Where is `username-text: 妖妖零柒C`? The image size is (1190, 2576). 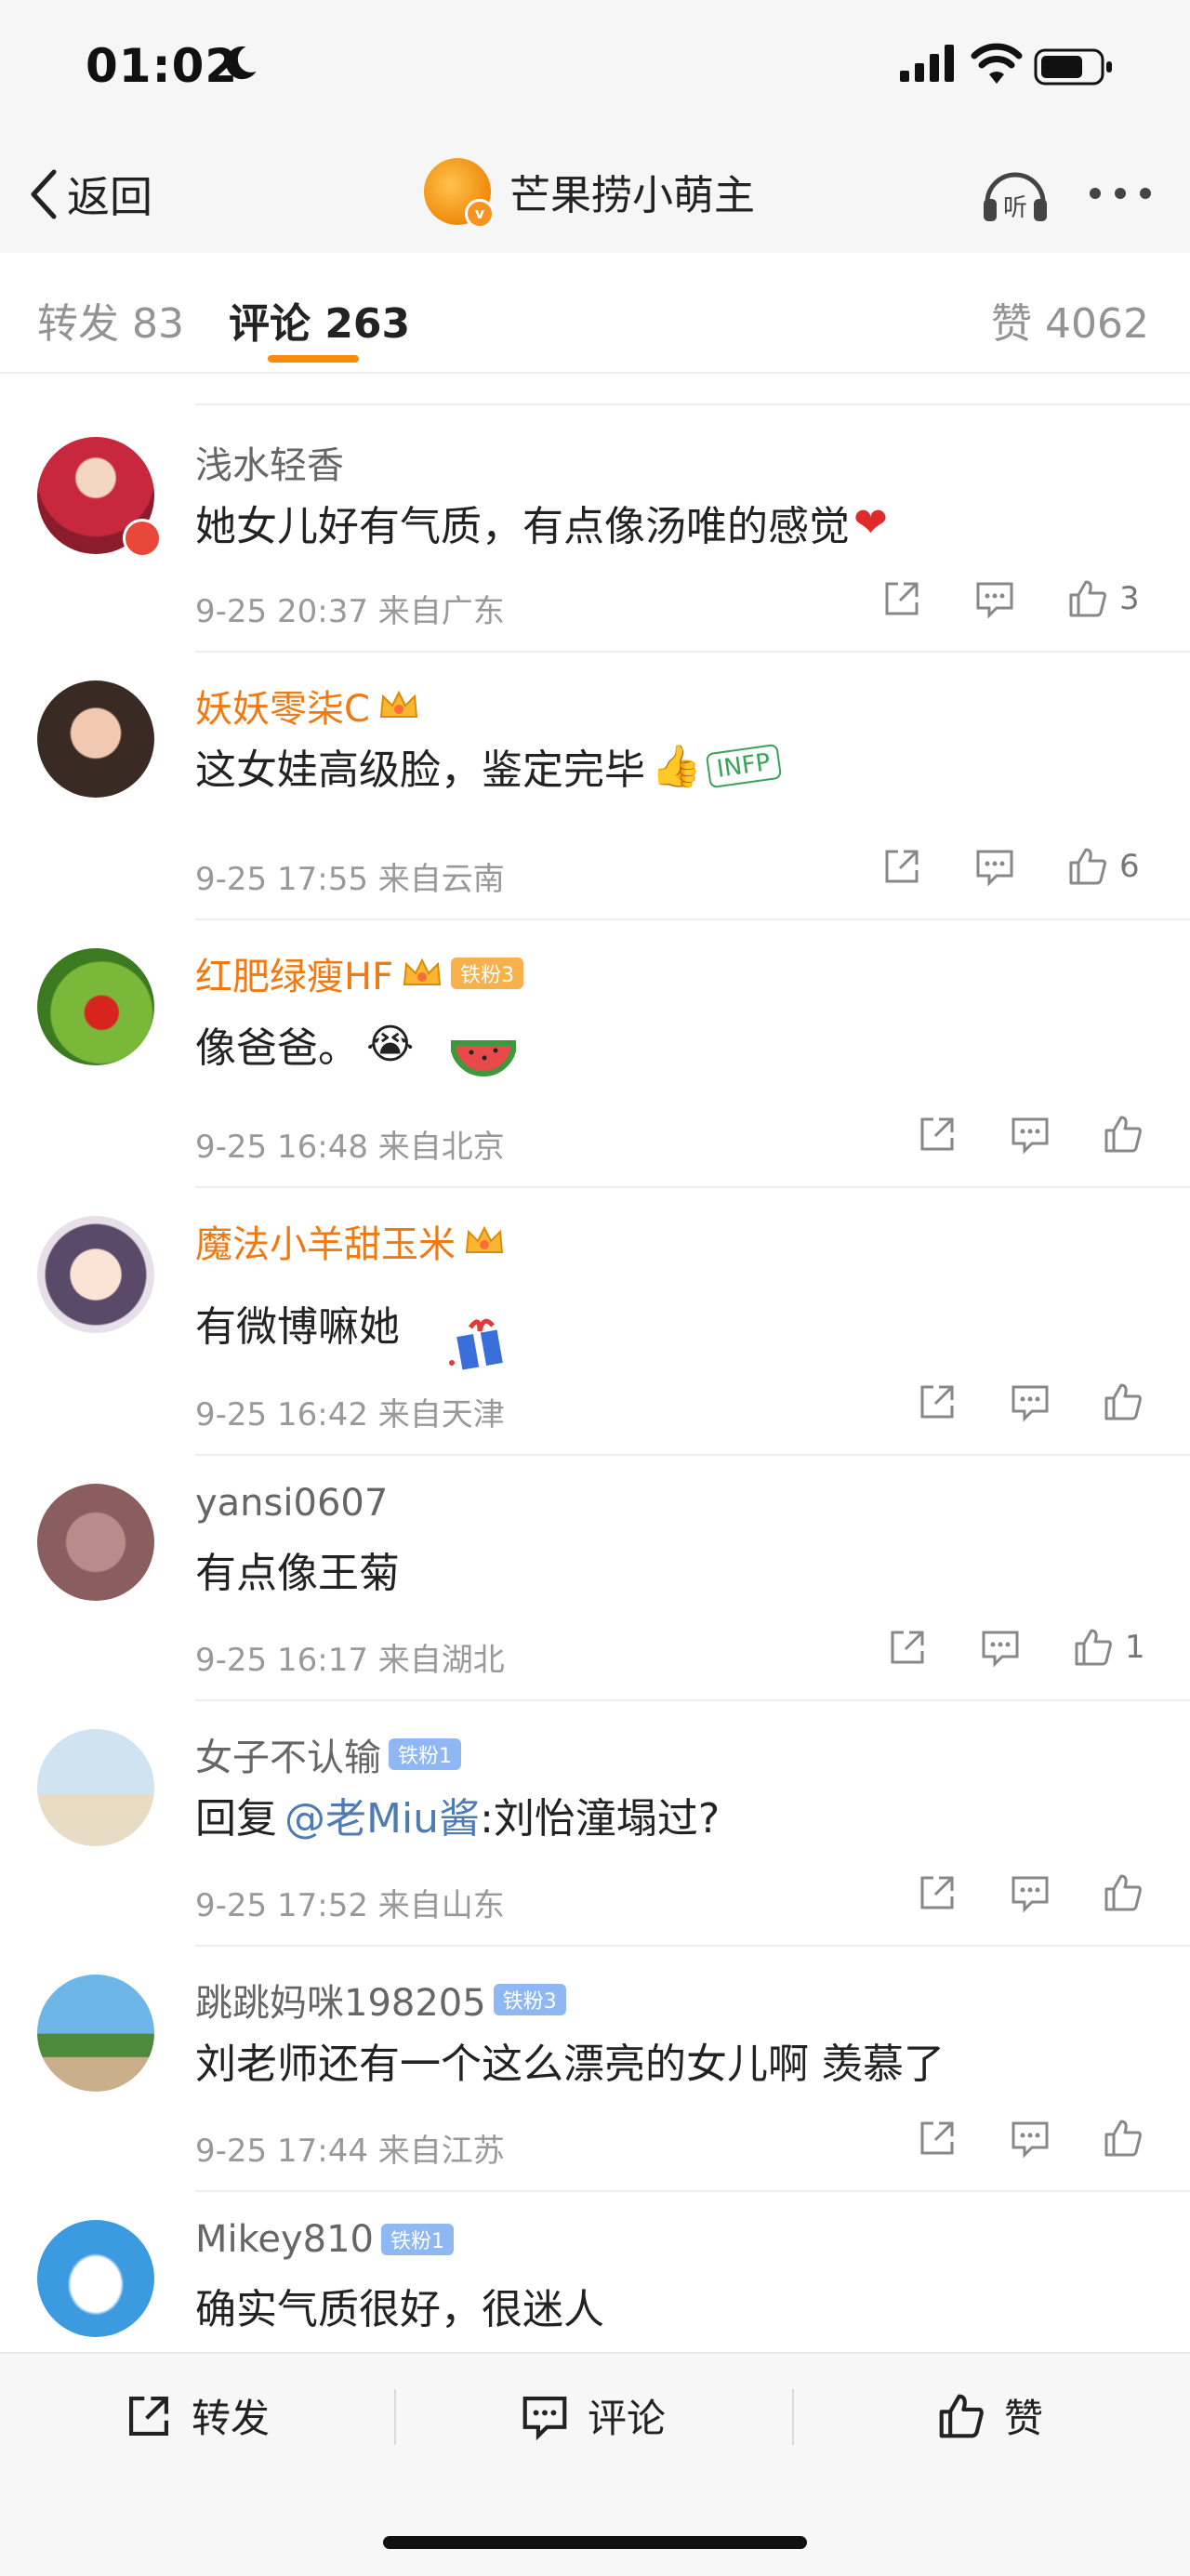 username-text: 妖妖零柒C is located at coordinates (282, 709).